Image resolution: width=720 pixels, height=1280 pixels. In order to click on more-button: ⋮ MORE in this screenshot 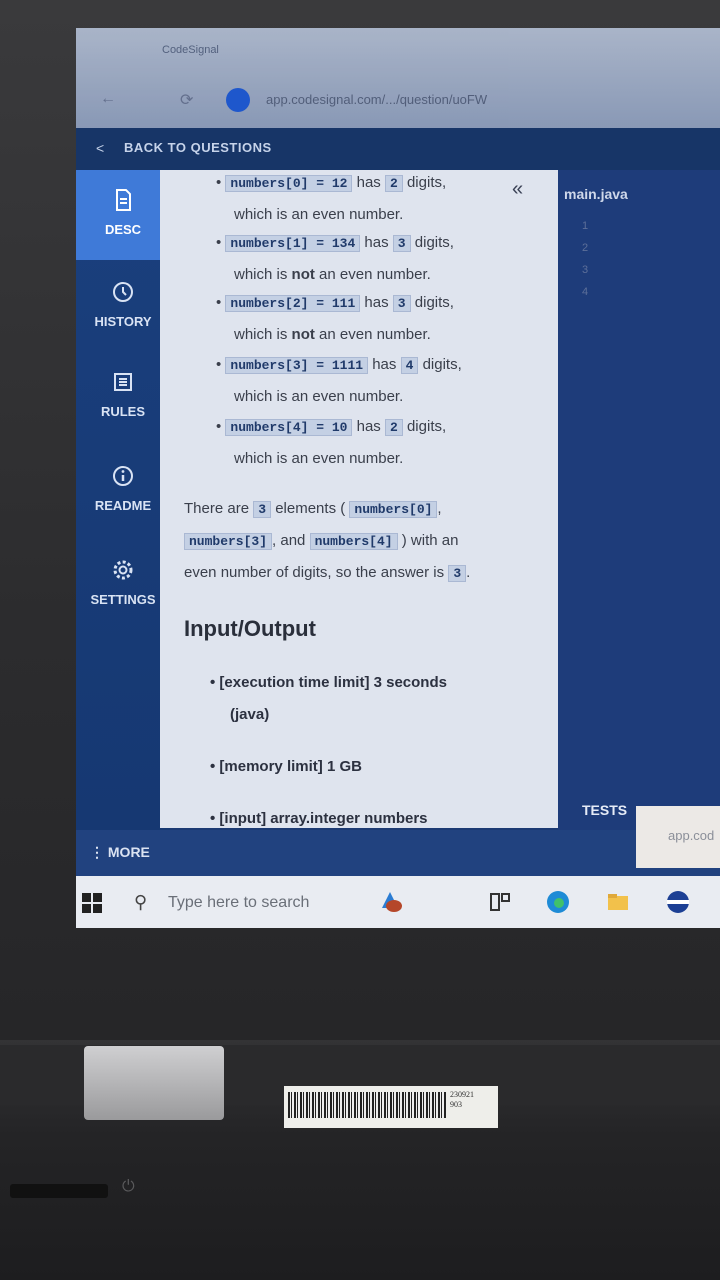, I will do `click(120, 852)`.